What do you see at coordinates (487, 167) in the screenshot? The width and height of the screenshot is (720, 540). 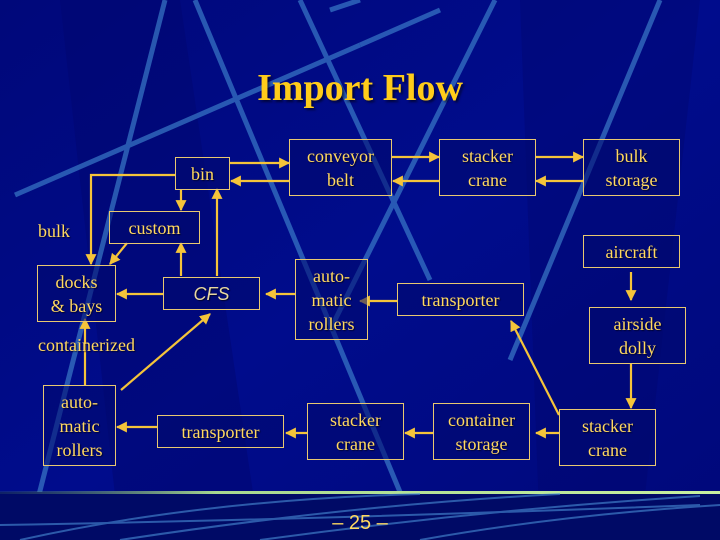 I see `node-stacker-crane-top: stacker crane` at bounding box center [487, 167].